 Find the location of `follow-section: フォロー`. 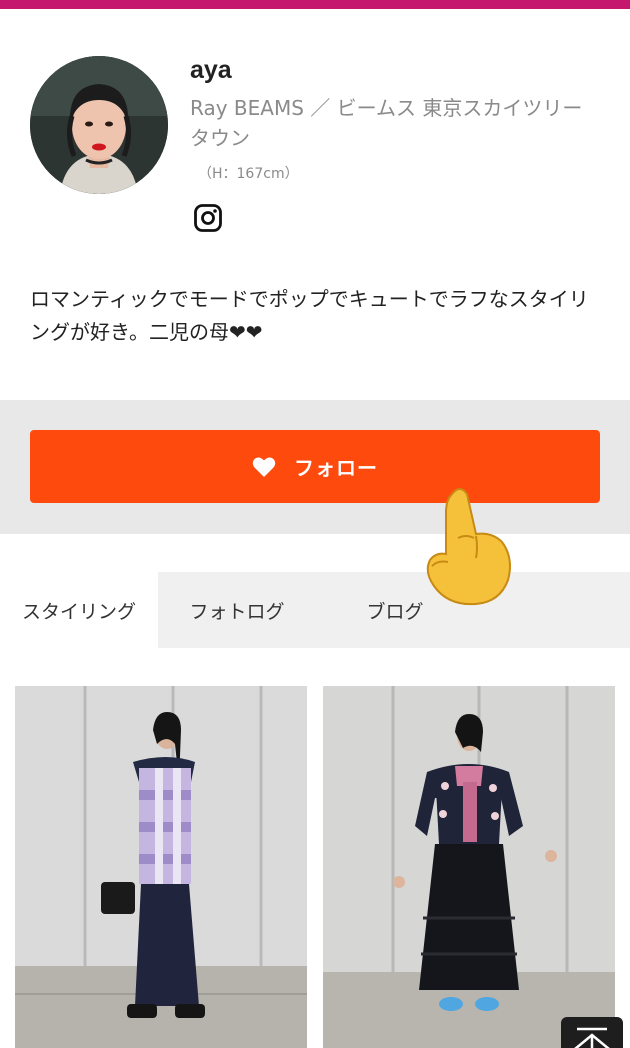

follow-section: フォロー is located at coordinates (315, 467).